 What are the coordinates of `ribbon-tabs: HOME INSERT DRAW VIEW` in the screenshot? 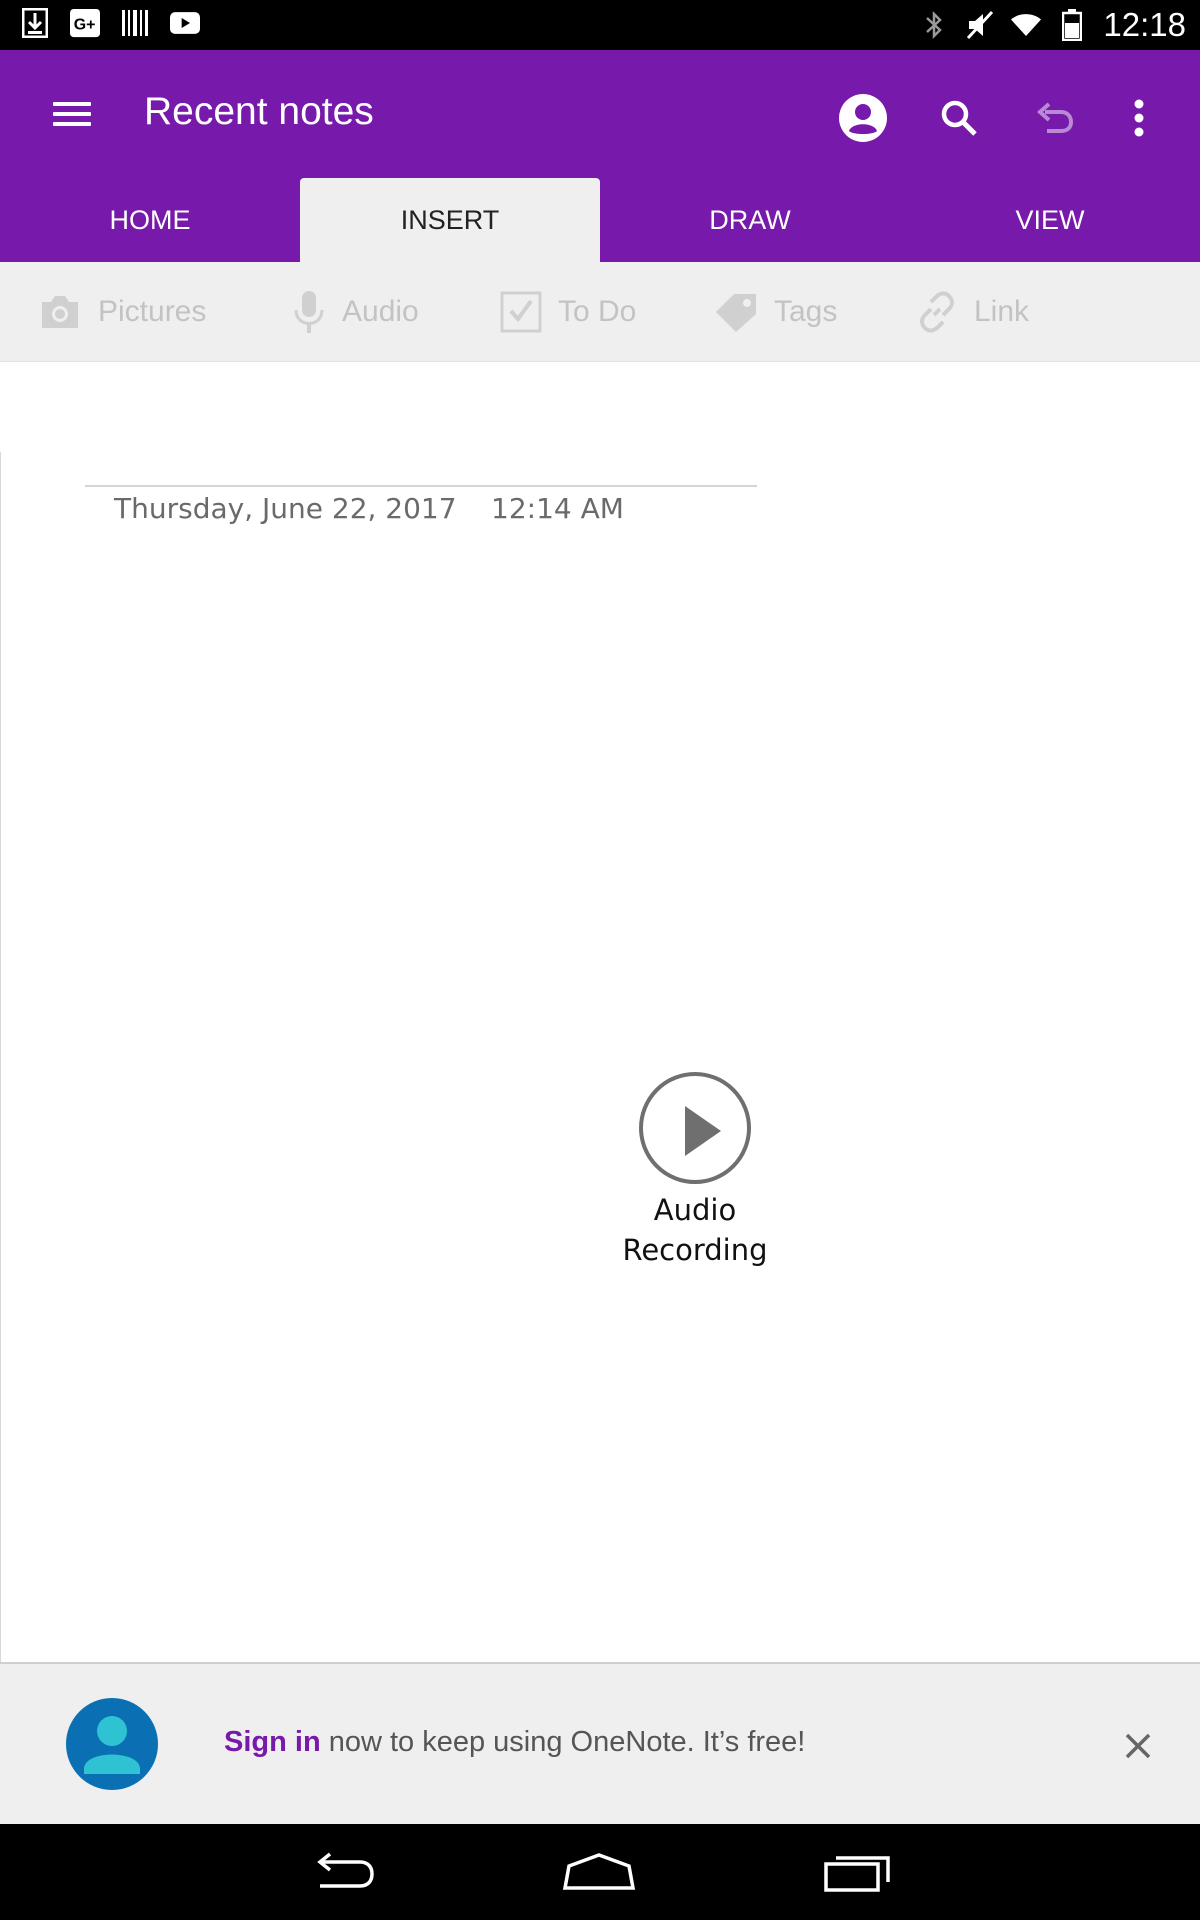 It's located at (600, 220).